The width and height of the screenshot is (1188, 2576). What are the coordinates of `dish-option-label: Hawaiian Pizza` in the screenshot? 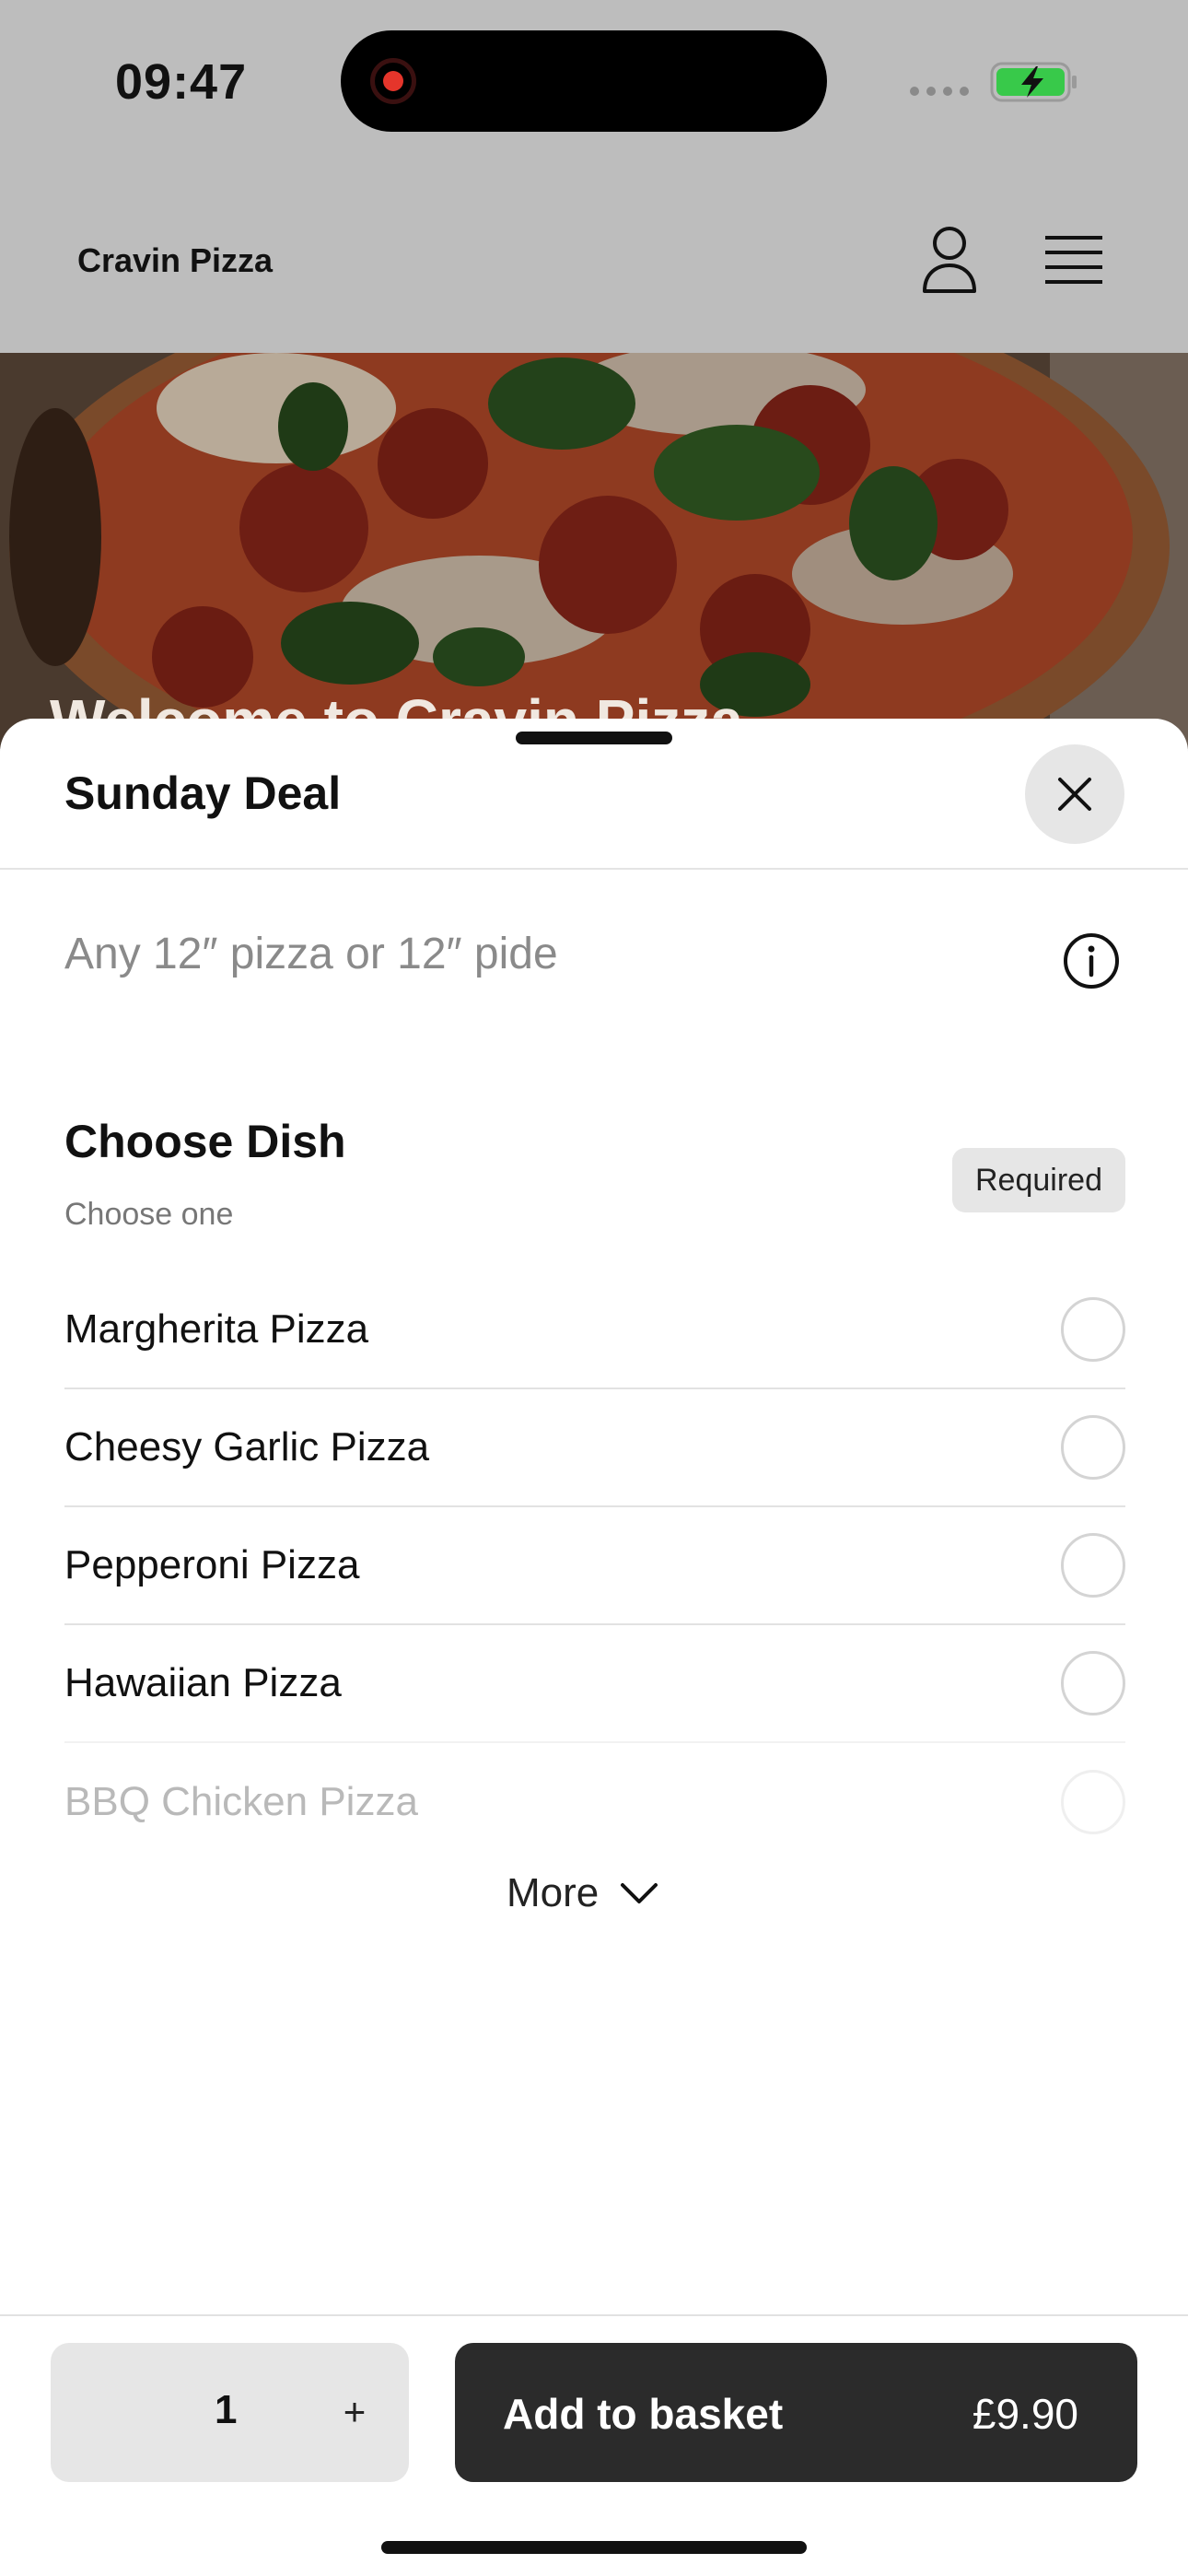 It's located at (203, 1682).